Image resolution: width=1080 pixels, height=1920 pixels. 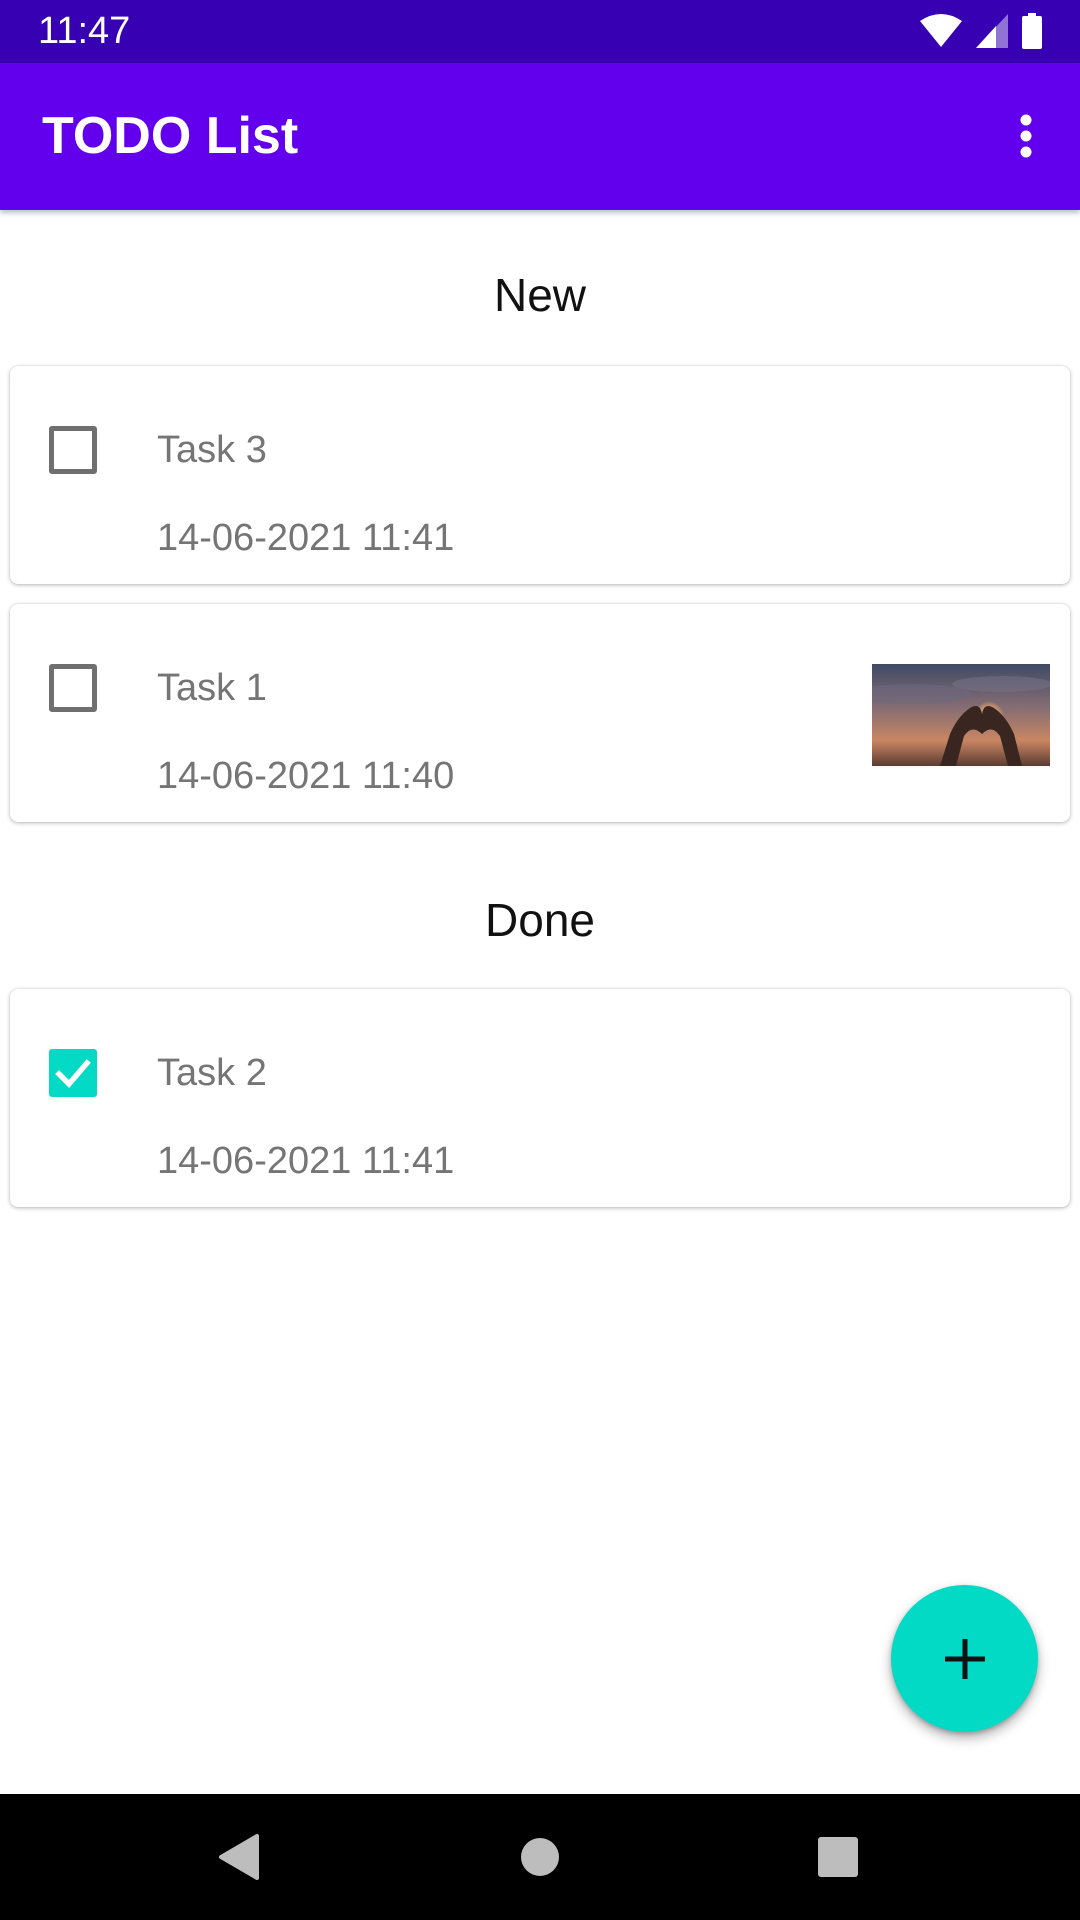 I want to click on battery-icon, so click(x=1032, y=31).